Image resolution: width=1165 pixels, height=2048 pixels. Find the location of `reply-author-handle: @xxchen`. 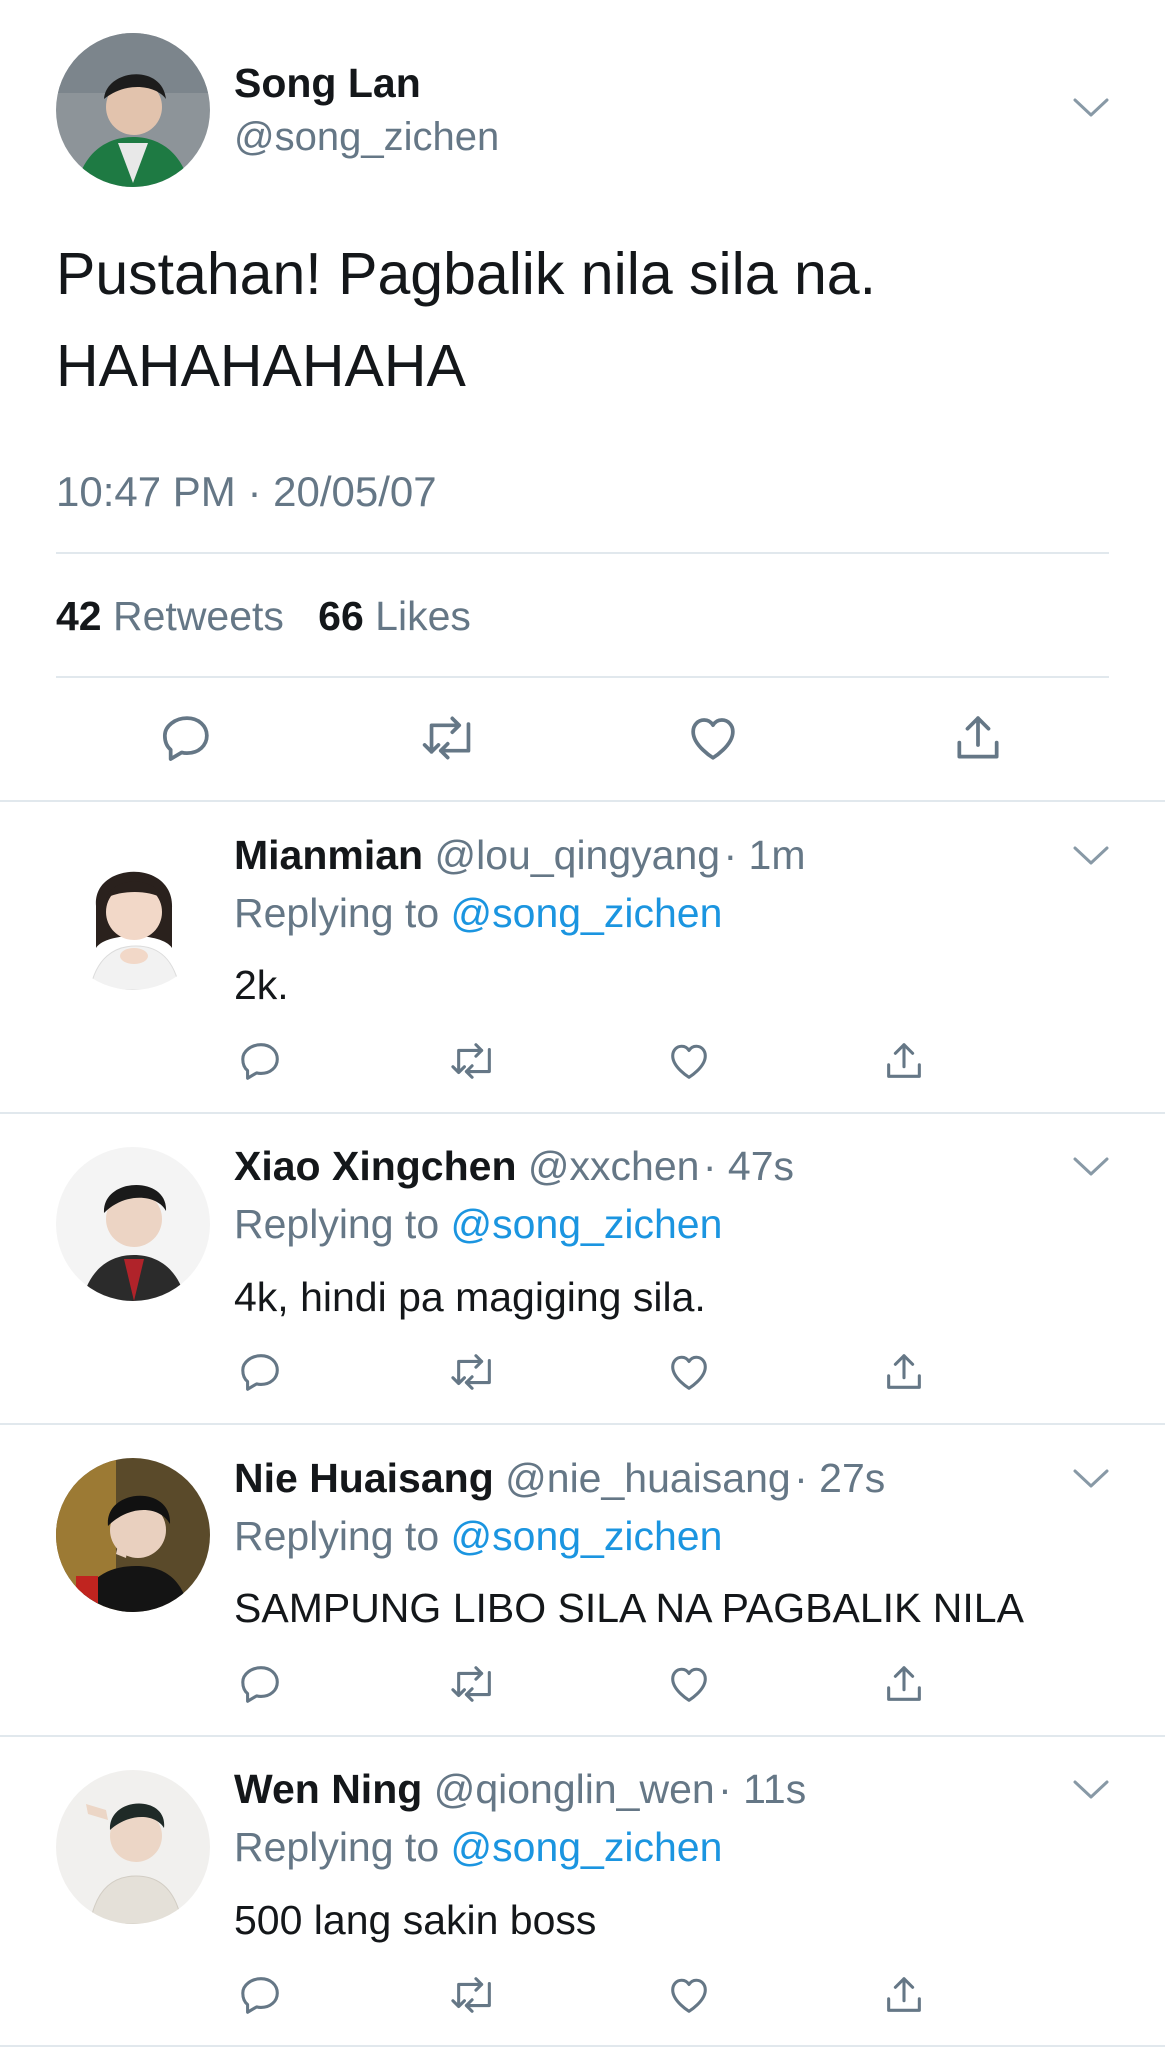

reply-author-handle: @xxchen is located at coordinates (614, 1166).